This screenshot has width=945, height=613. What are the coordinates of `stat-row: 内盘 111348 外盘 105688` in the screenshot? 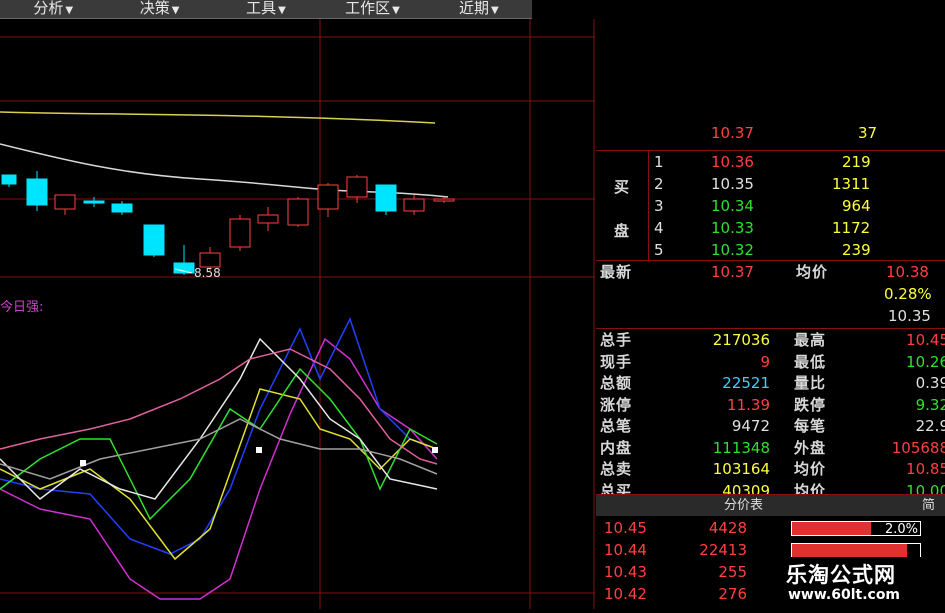 It's located at (770, 448).